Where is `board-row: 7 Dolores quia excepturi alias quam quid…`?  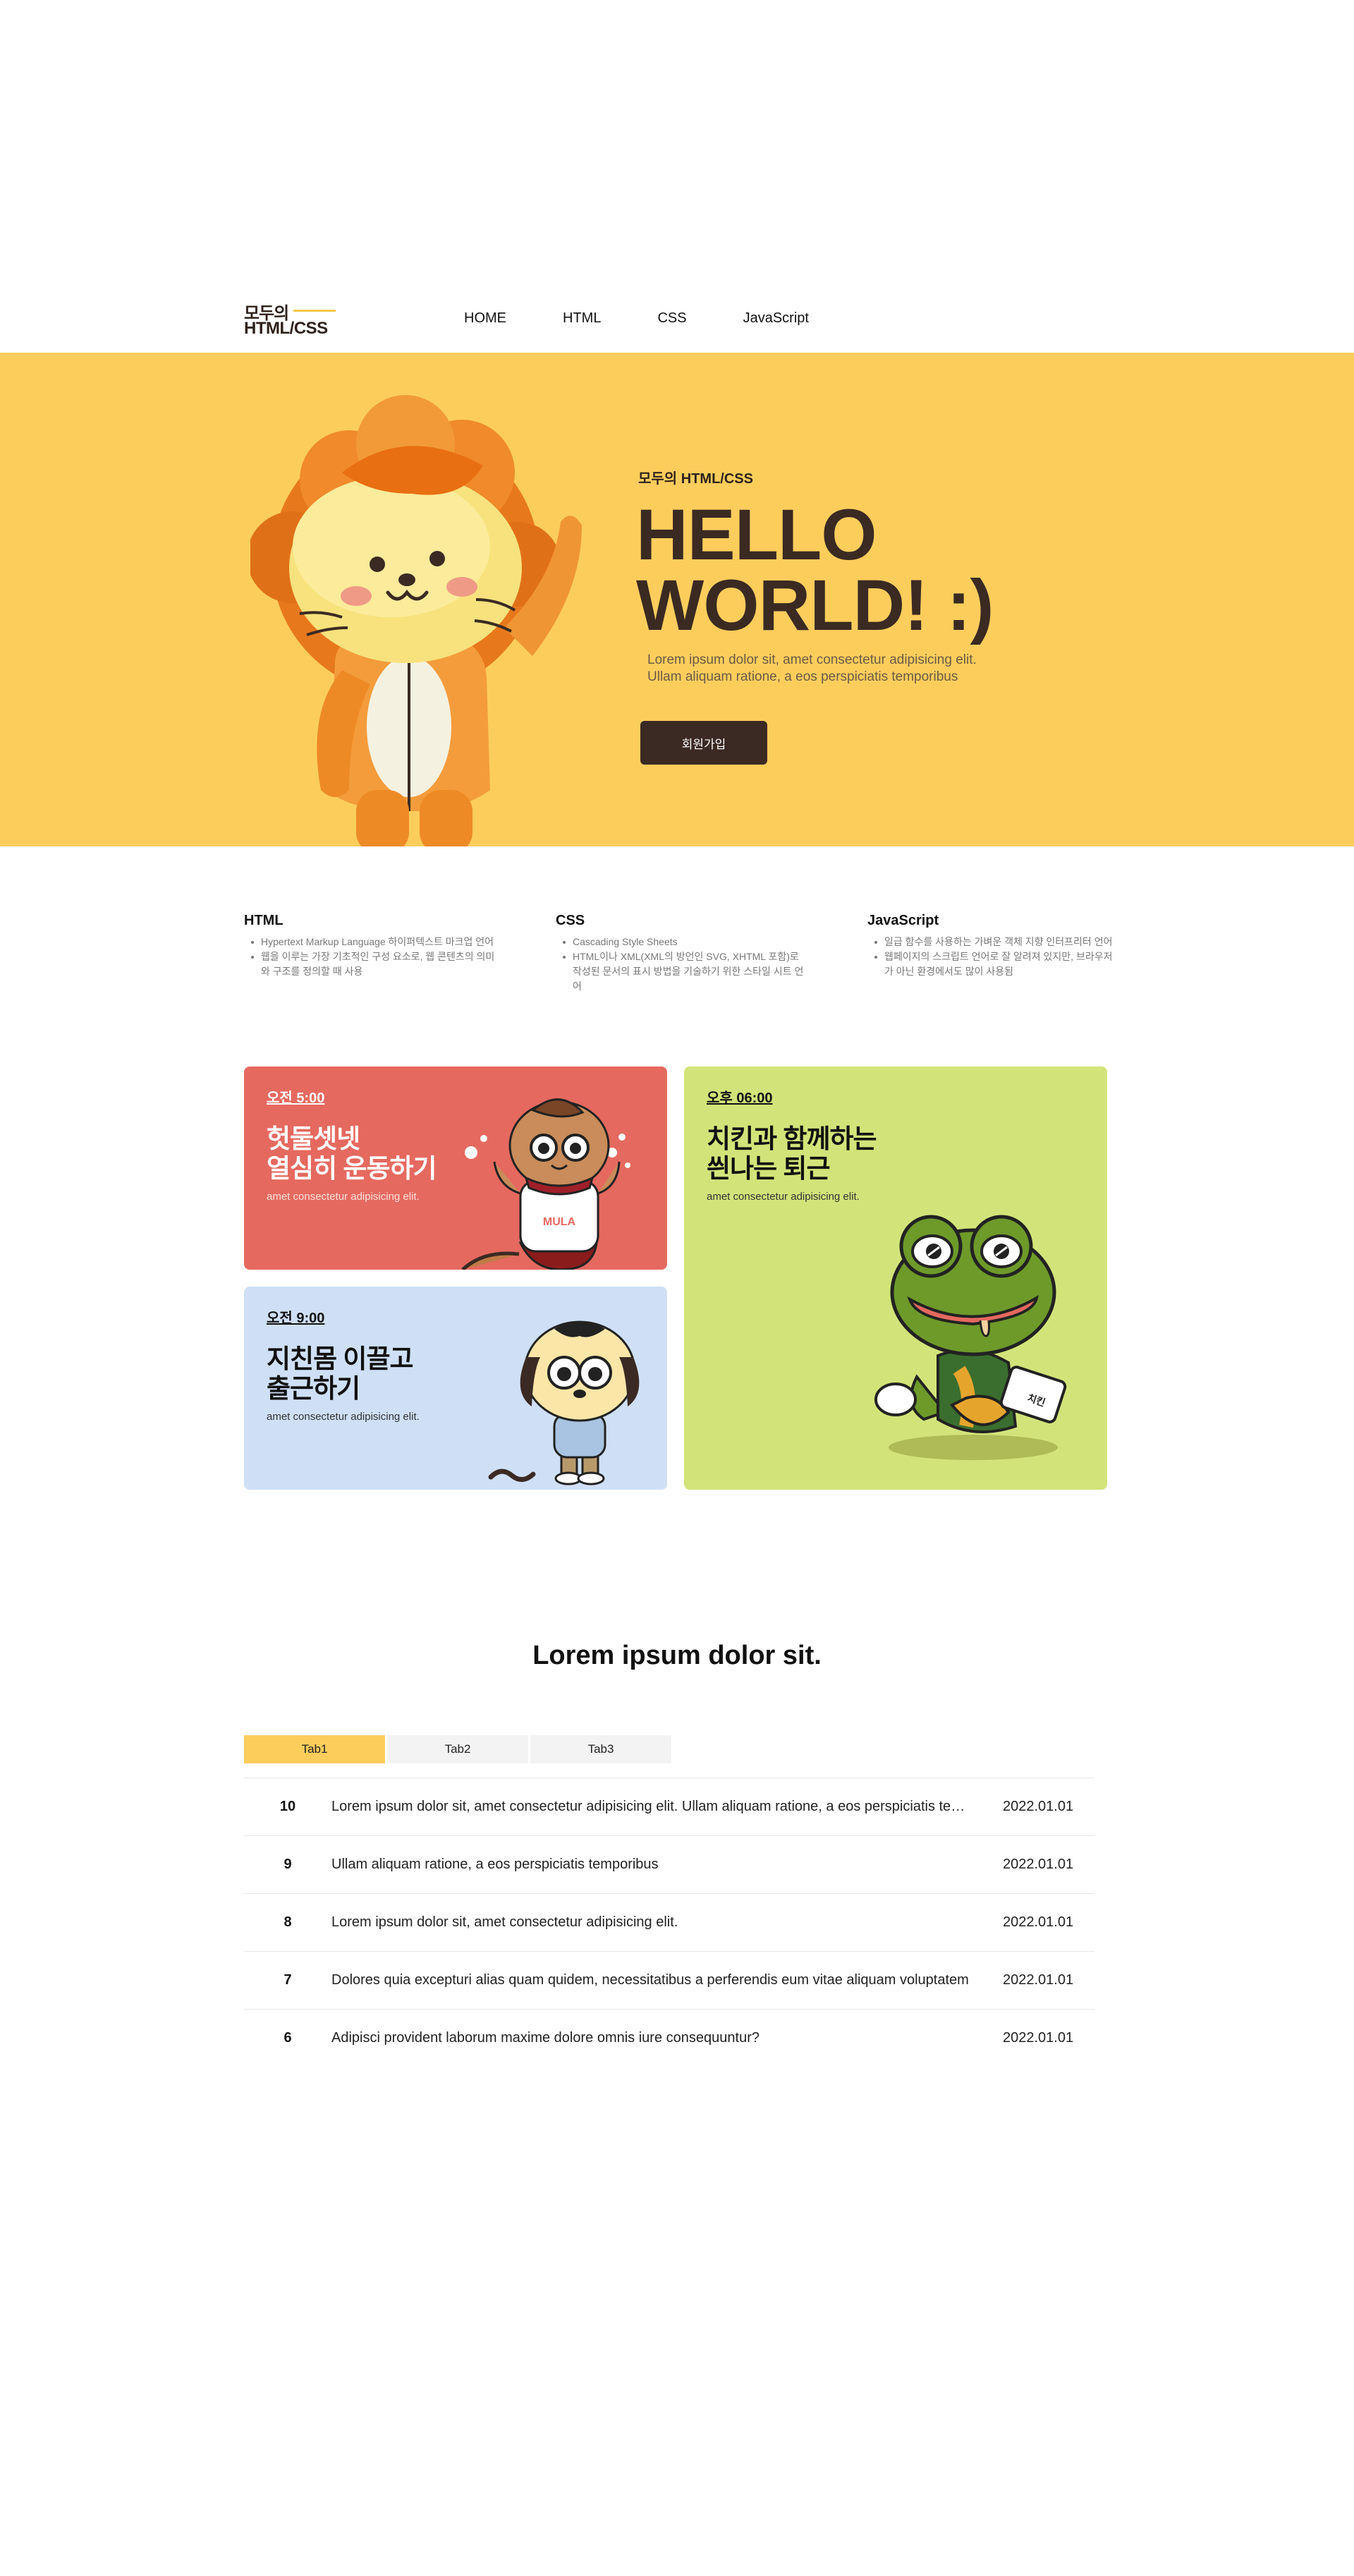 board-row: 7 Dolores quia excepturi alias quam quid… is located at coordinates (669, 1980).